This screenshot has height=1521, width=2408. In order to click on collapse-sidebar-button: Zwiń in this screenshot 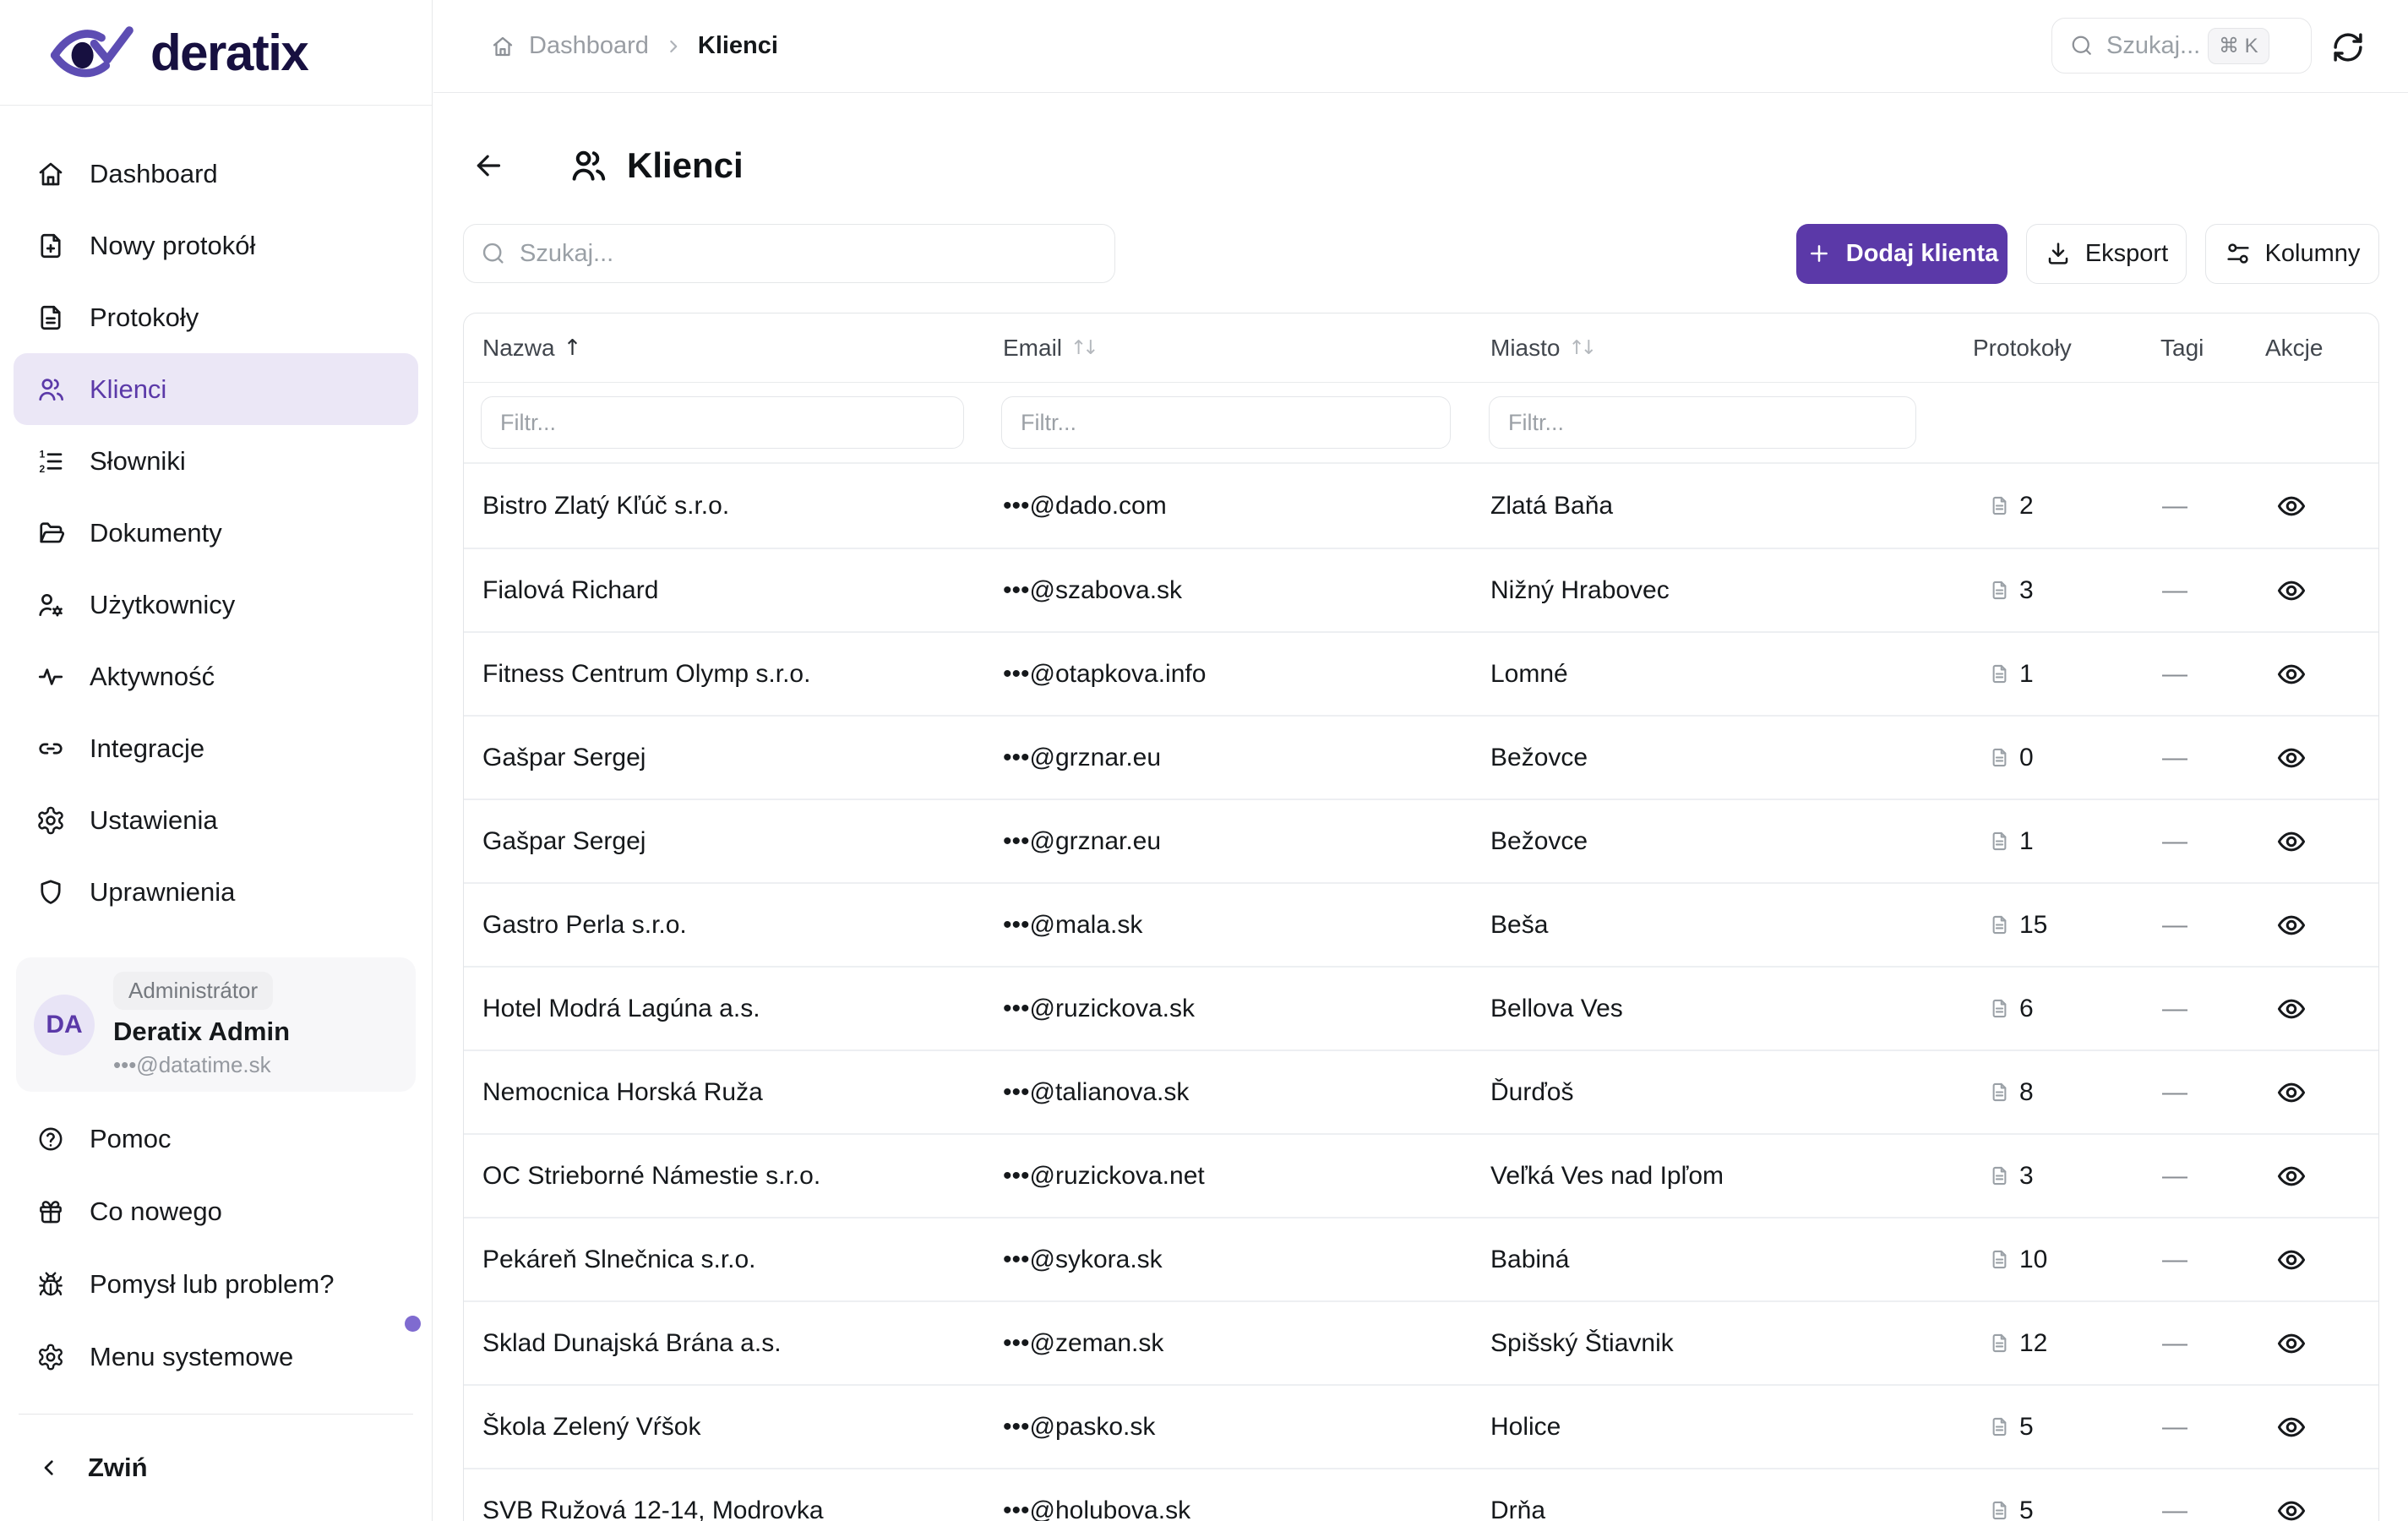, I will do `click(216, 1467)`.